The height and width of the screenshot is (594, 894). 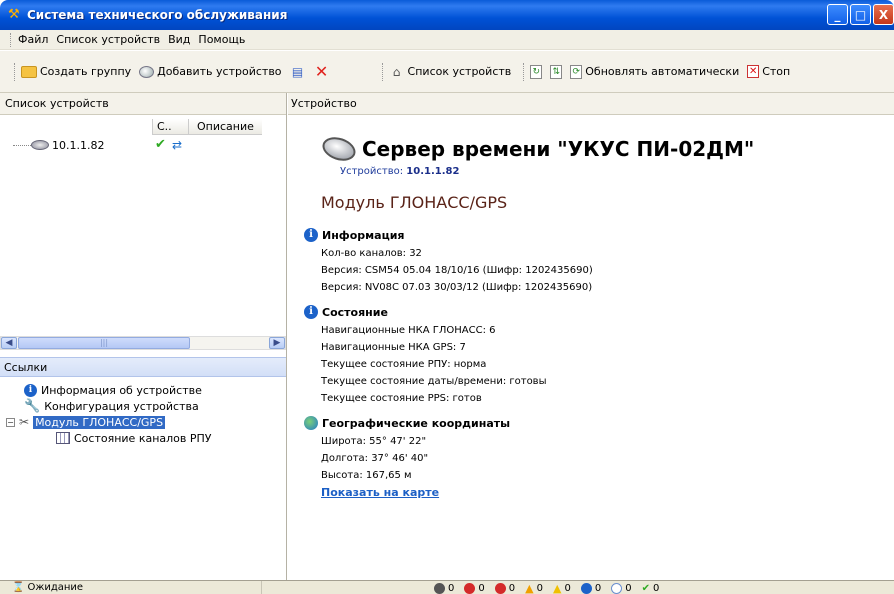 I want to click on properties-icon: ▤, so click(x=297, y=71).